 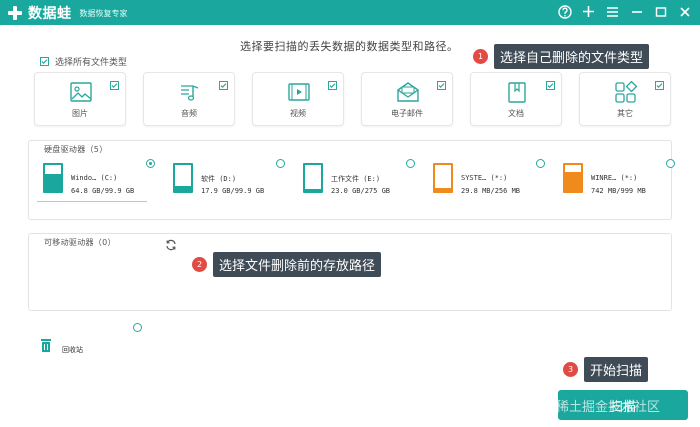 I want to click on file-type-audio: 音频, so click(x=189, y=99).